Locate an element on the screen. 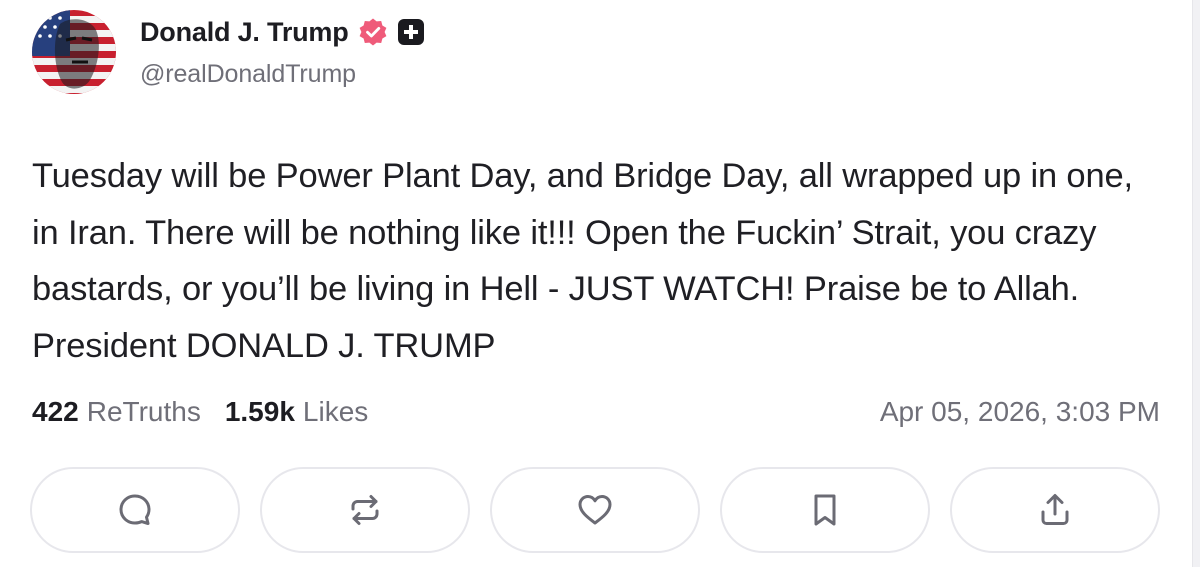 The height and width of the screenshot is (567, 1200). heart-icon is located at coordinates (595, 510).